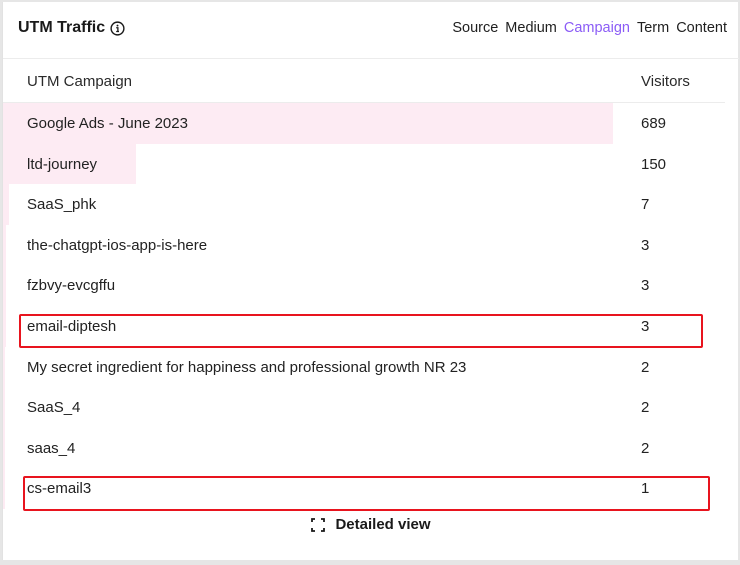  What do you see at coordinates (51, 448) in the screenshot?
I see `campaign-name: saas_4` at bounding box center [51, 448].